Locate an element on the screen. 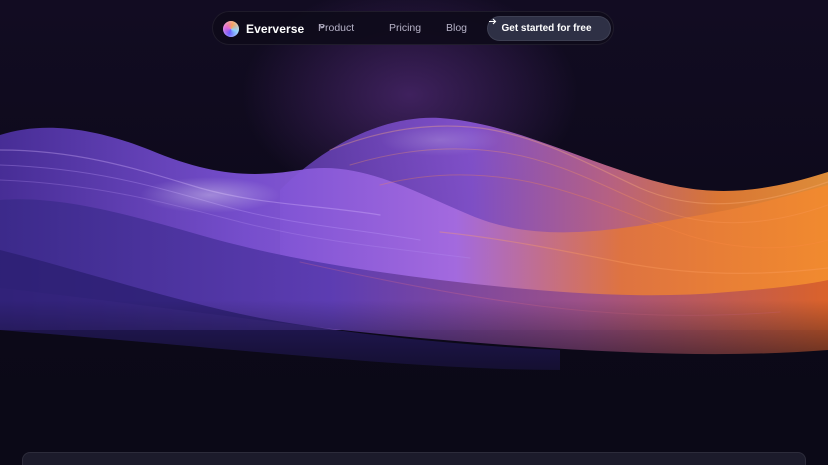 The image size is (828, 465). get-started-button: Get started for free is located at coordinates (549, 28).